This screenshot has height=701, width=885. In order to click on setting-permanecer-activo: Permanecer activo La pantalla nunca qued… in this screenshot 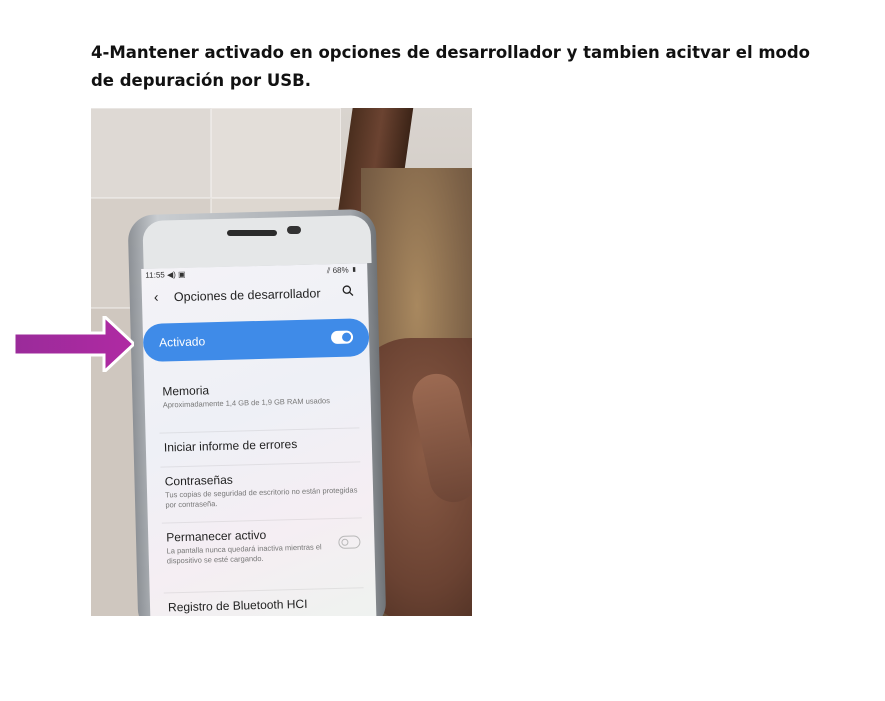, I will do `click(246, 546)`.